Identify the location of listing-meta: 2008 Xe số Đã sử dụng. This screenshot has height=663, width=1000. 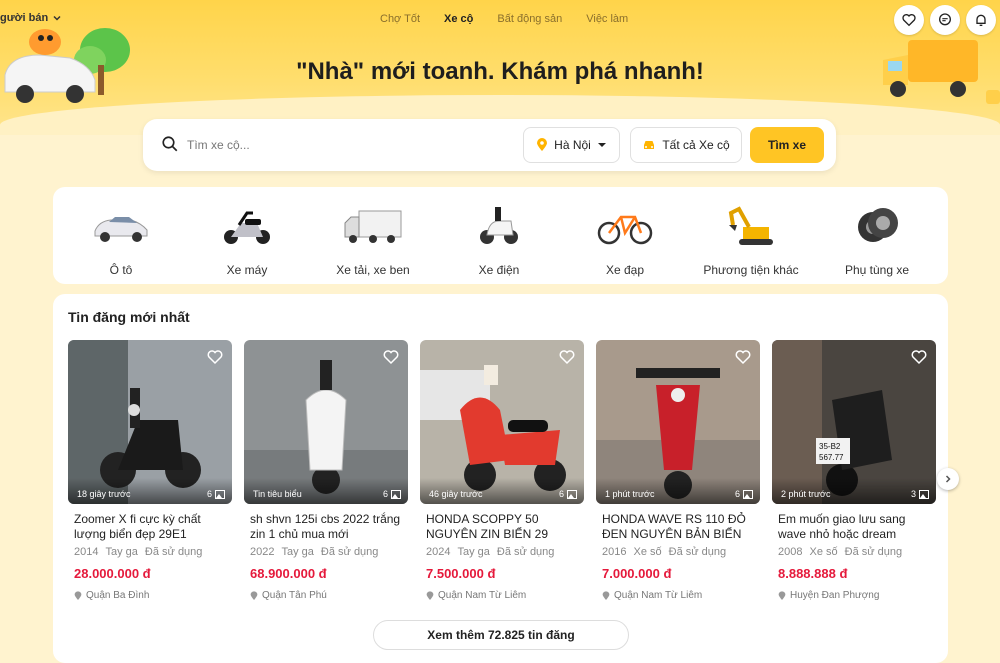
(854, 552).